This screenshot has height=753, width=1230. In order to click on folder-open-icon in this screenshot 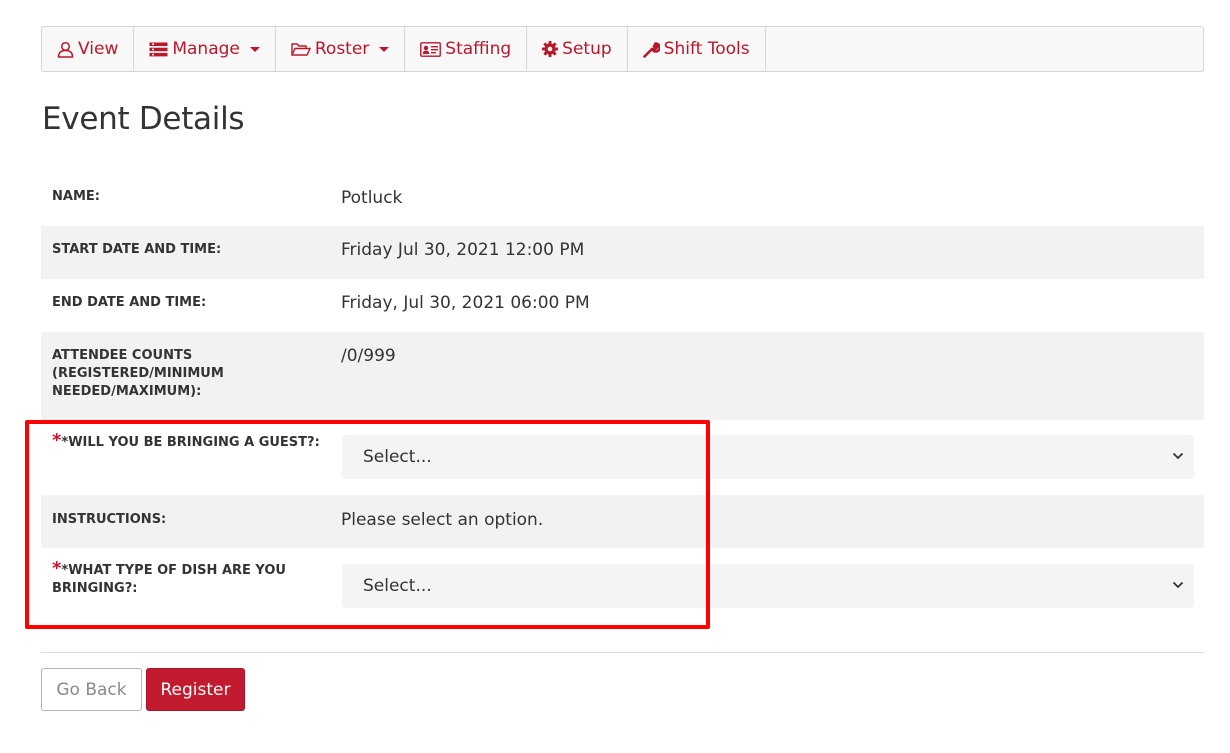, I will do `click(300, 49)`.